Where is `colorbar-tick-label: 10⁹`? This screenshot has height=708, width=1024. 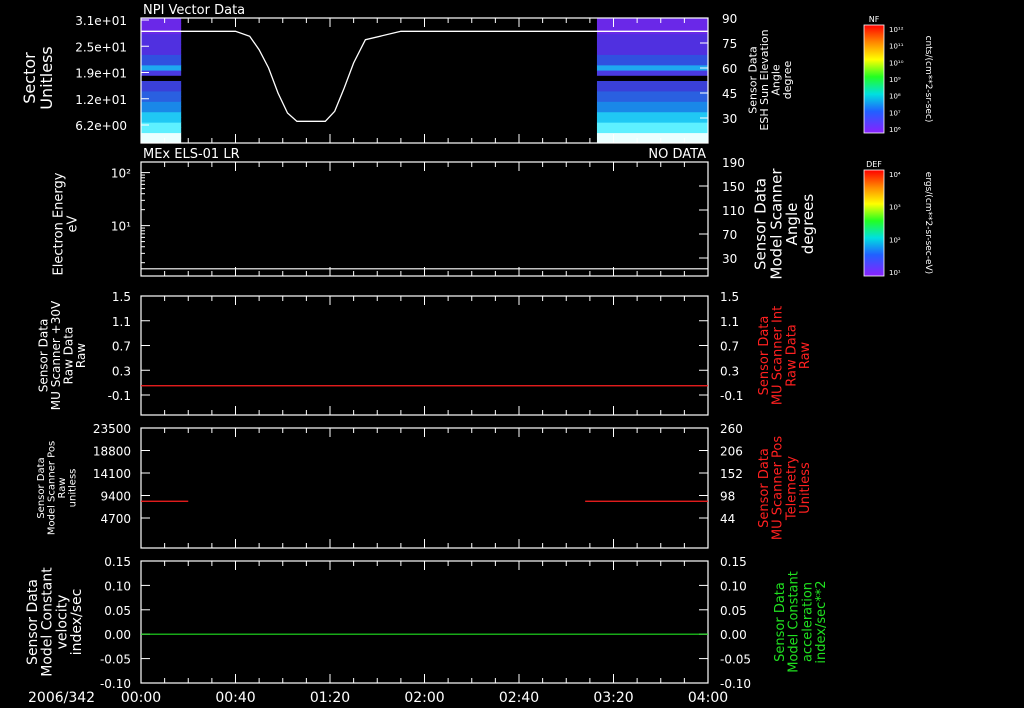 colorbar-tick-label: 10⁹ is located at coordinates (895, 80).